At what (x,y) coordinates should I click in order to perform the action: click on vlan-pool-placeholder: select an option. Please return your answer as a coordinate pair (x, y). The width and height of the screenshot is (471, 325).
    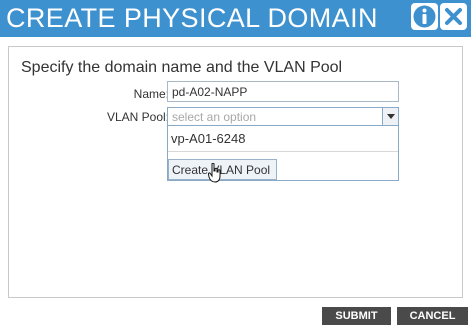
    Looking at the image, I should click on (214, 117).